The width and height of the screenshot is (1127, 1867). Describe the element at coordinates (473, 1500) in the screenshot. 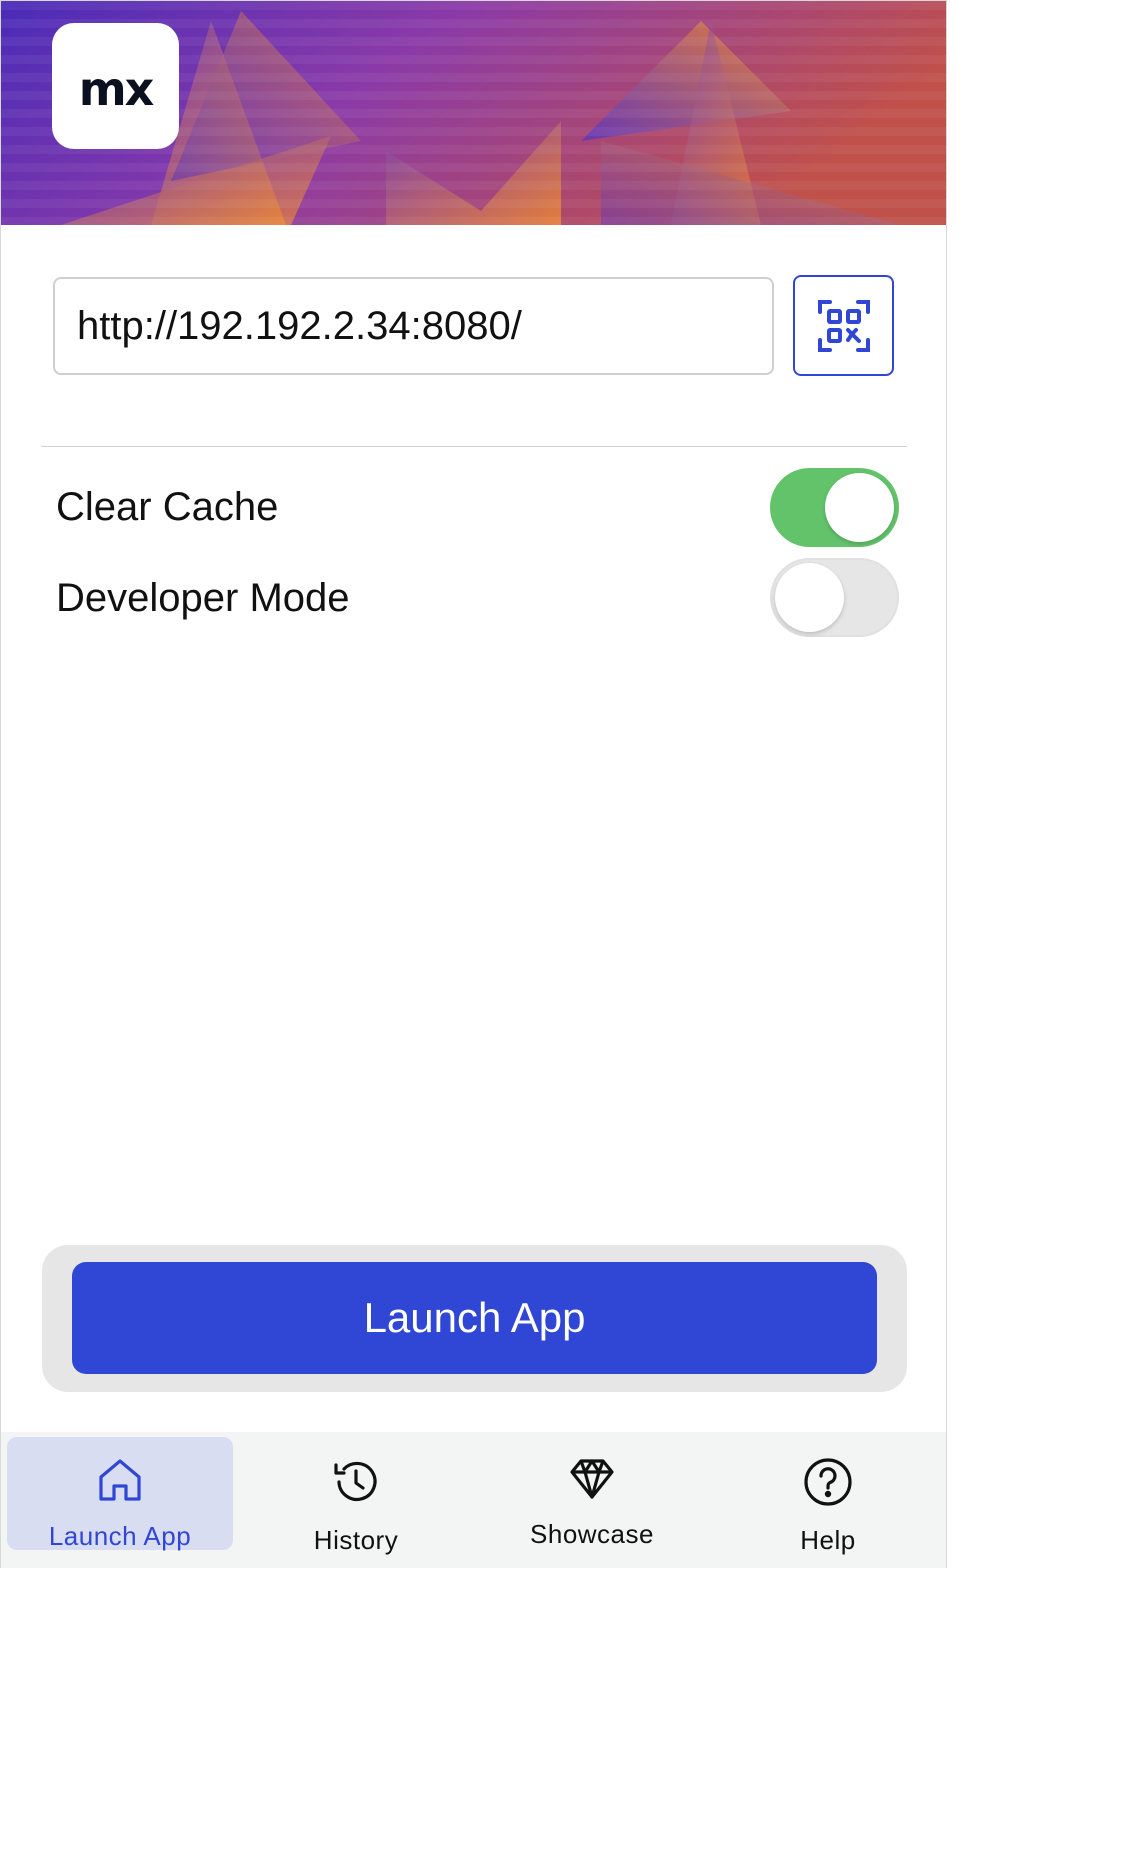

I see `bottom-tab-bar: Launch App History Showcase Help` at that location.